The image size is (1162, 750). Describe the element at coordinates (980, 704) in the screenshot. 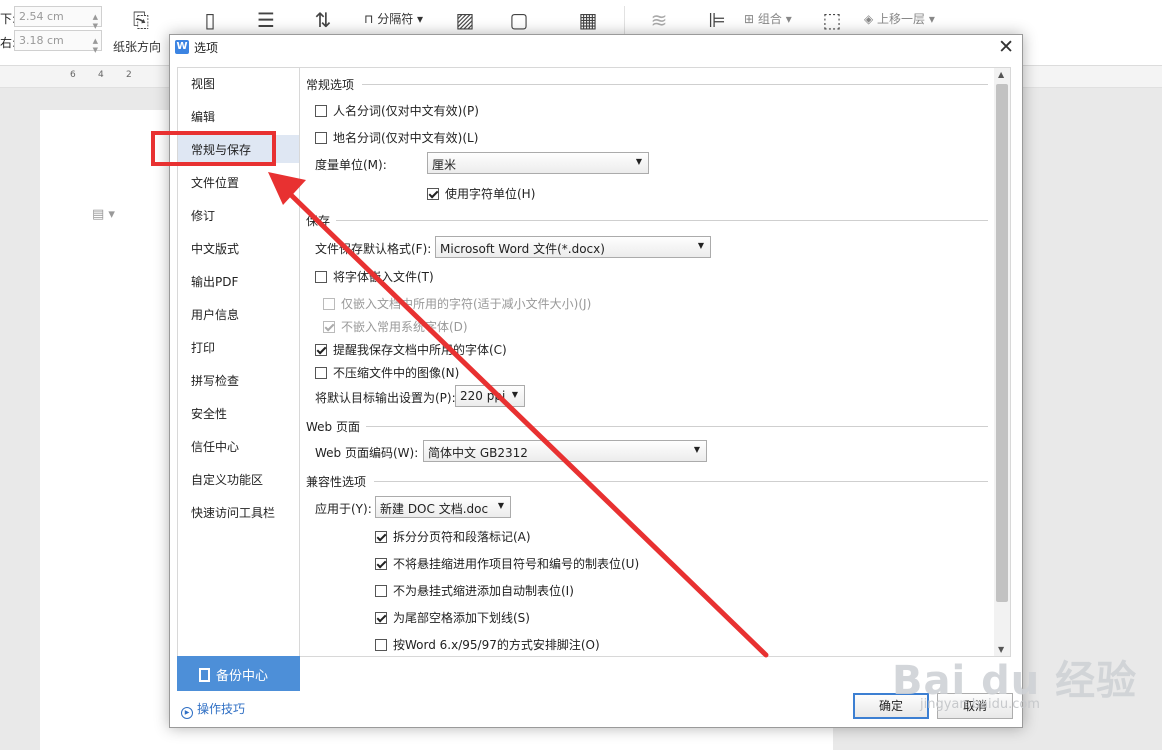

I see `watermark-url: jingyan.baidu.com` at that location.